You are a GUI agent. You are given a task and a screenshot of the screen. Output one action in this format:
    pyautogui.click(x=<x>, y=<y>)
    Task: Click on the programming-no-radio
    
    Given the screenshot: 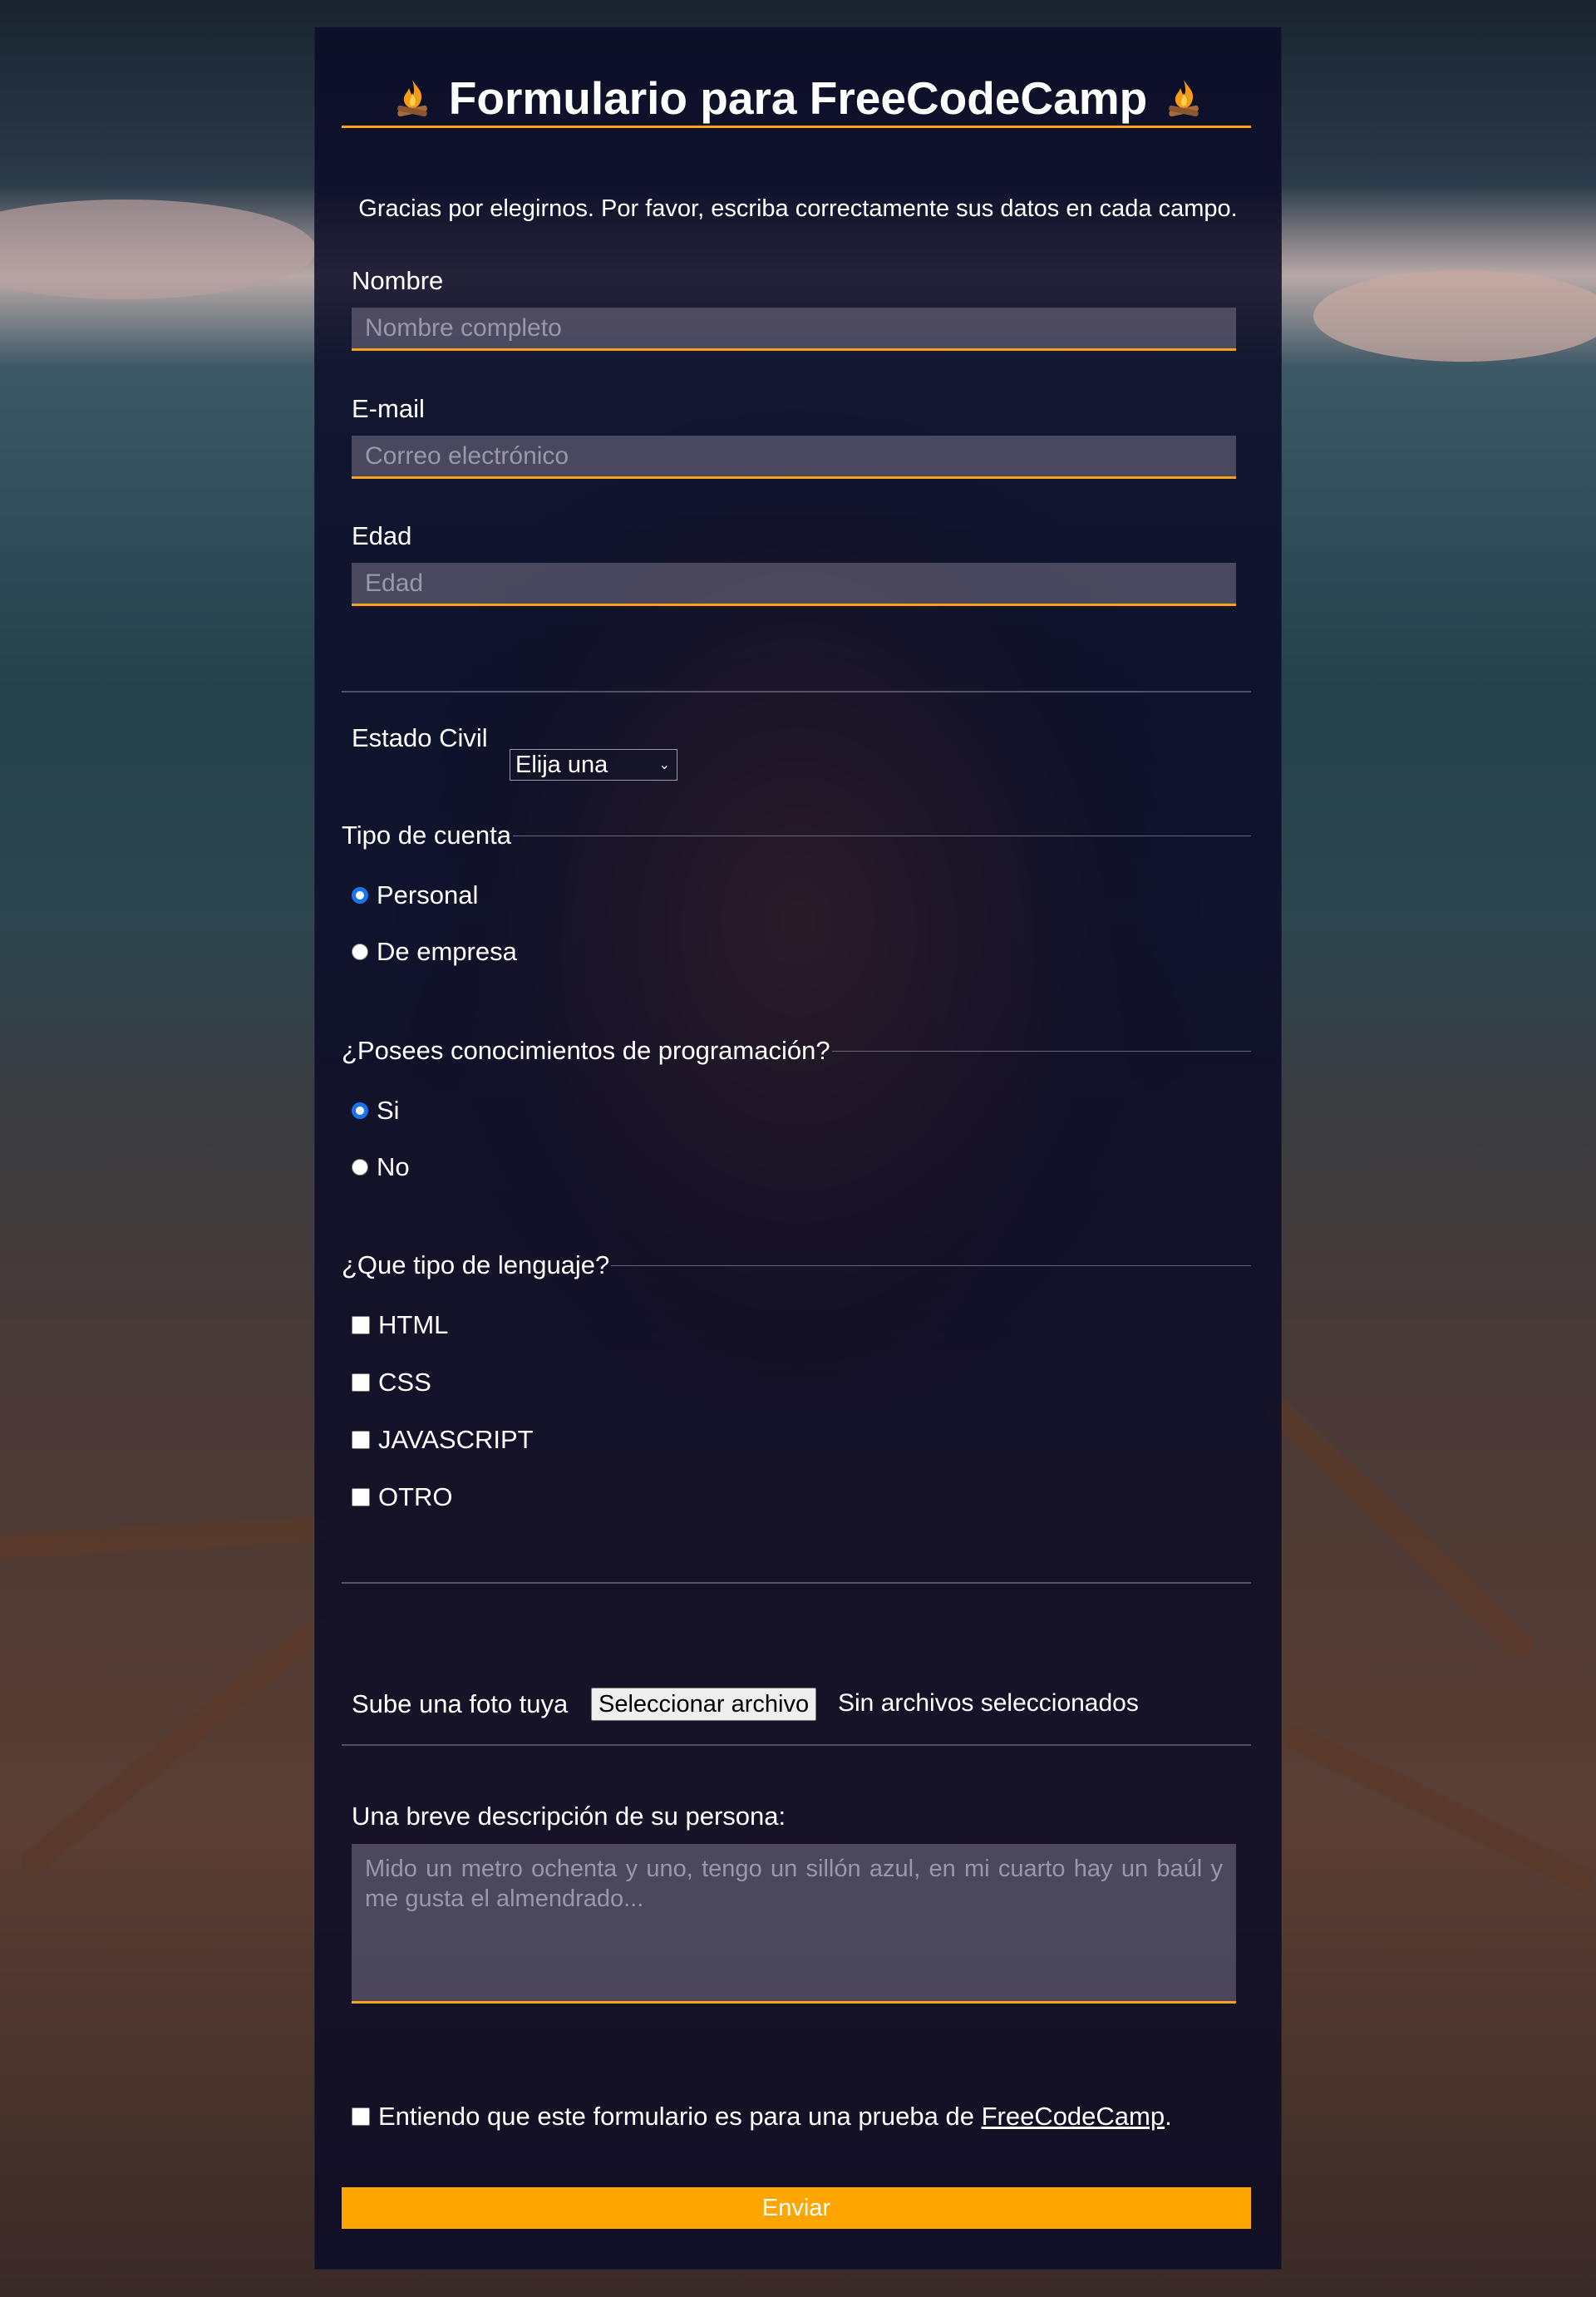 What is the action you would take?
    pyautogui.click(x=360, y=1167)
    